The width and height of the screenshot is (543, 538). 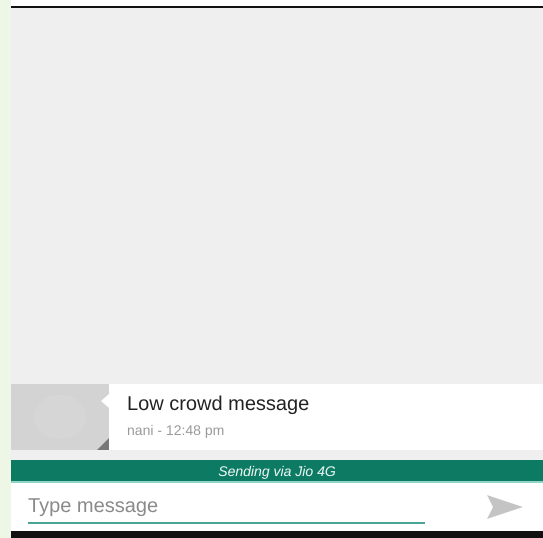 What do you see at coordinates (60, 417) in the screenshot?
I see `avatar-icon` at bounding box center [60, 417].